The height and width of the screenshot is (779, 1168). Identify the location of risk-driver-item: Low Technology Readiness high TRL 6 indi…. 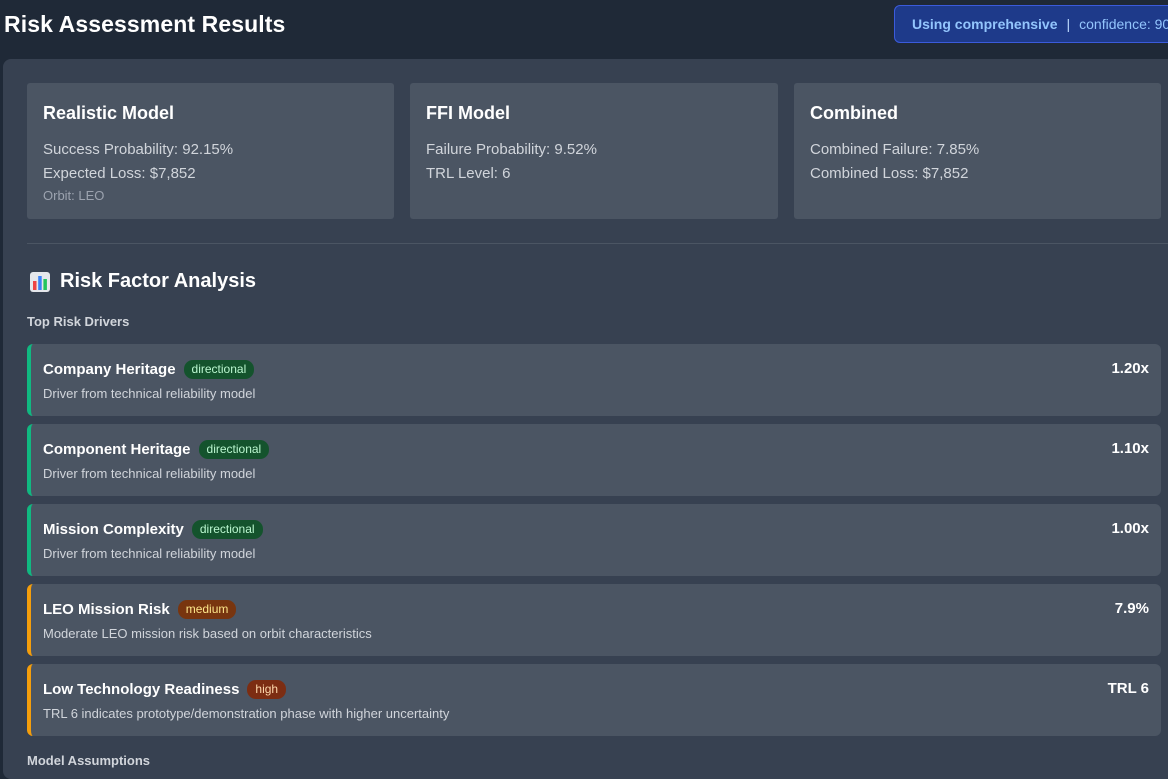
(594, 700).